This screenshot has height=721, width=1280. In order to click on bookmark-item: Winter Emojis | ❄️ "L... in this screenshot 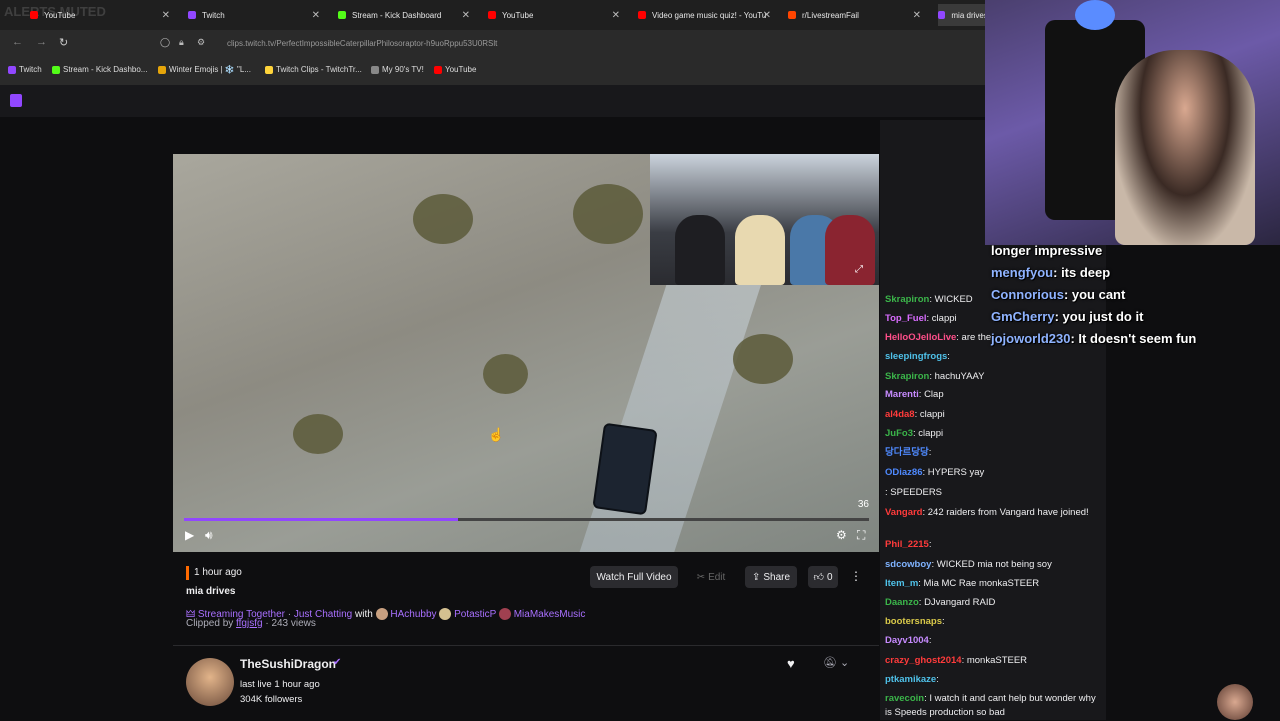, I will do `click(204, 69)`.